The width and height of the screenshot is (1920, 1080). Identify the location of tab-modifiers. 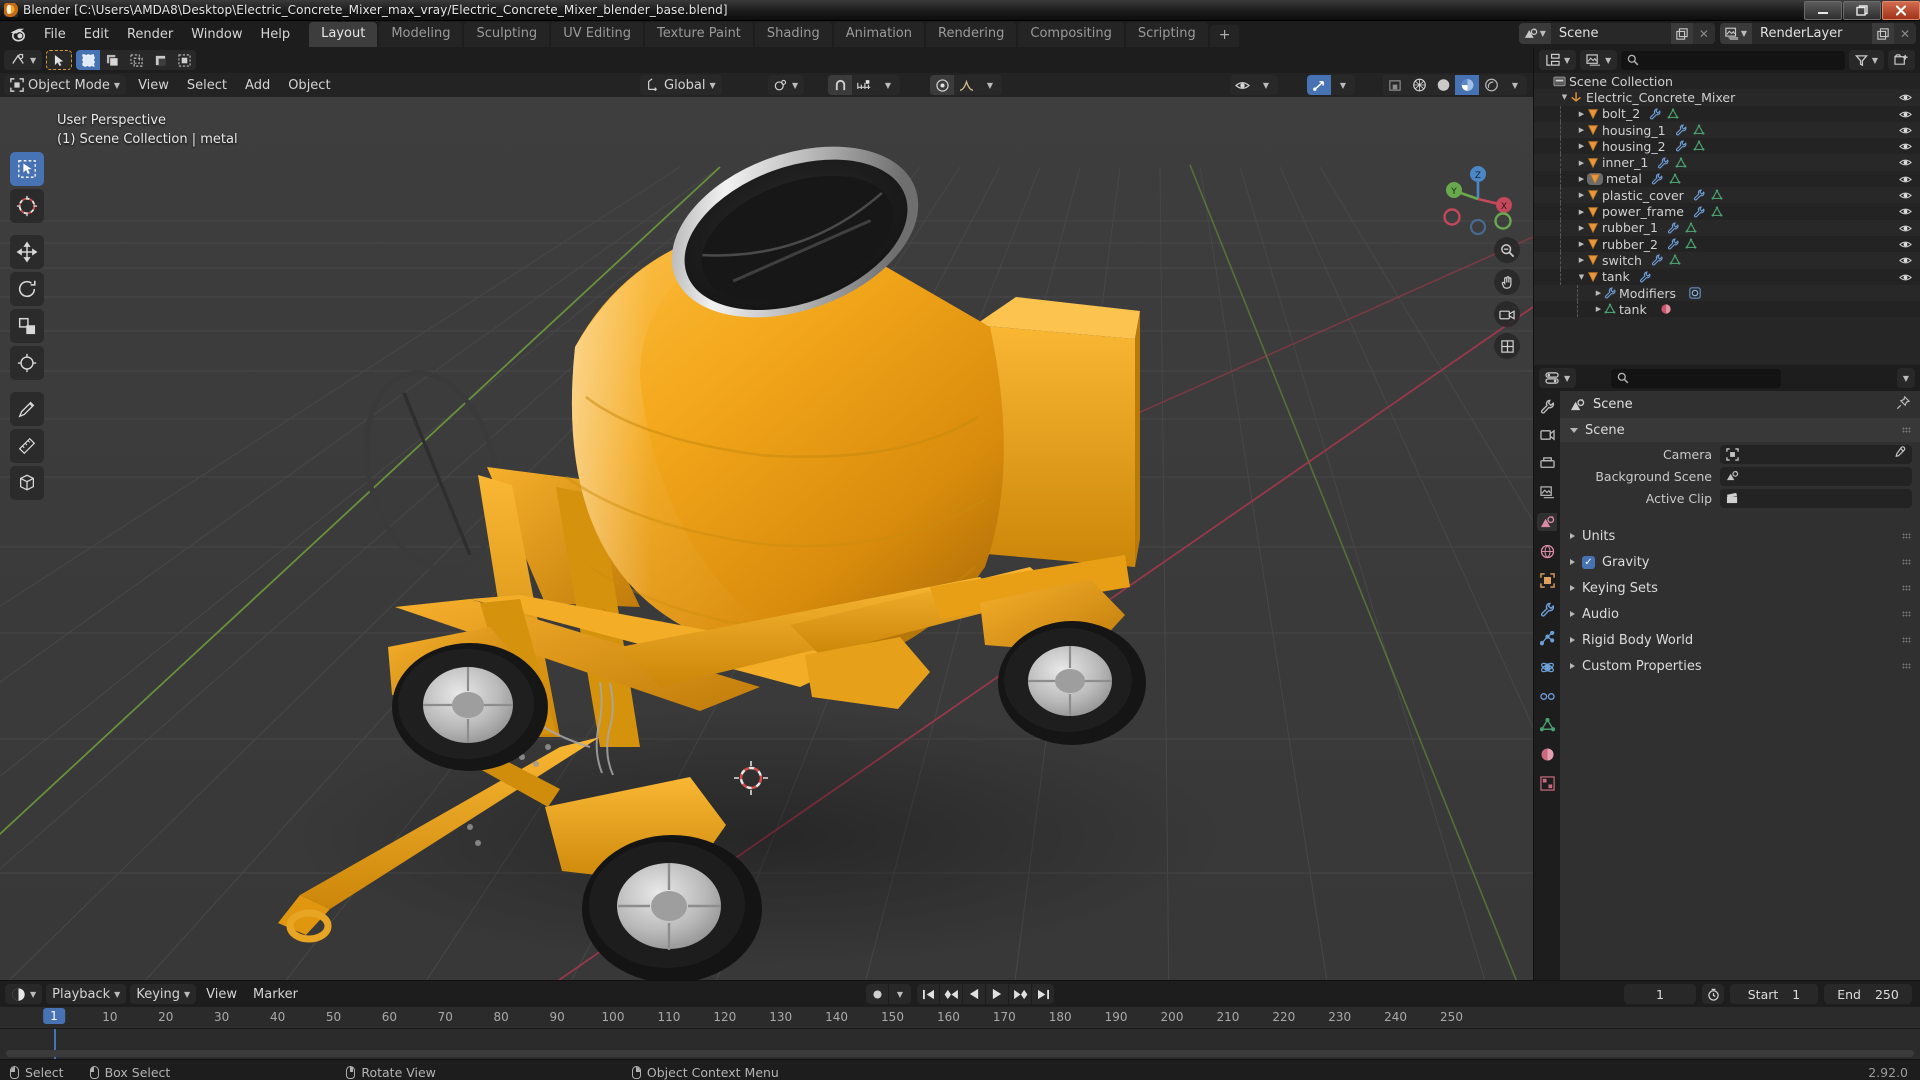
(1547, 609).